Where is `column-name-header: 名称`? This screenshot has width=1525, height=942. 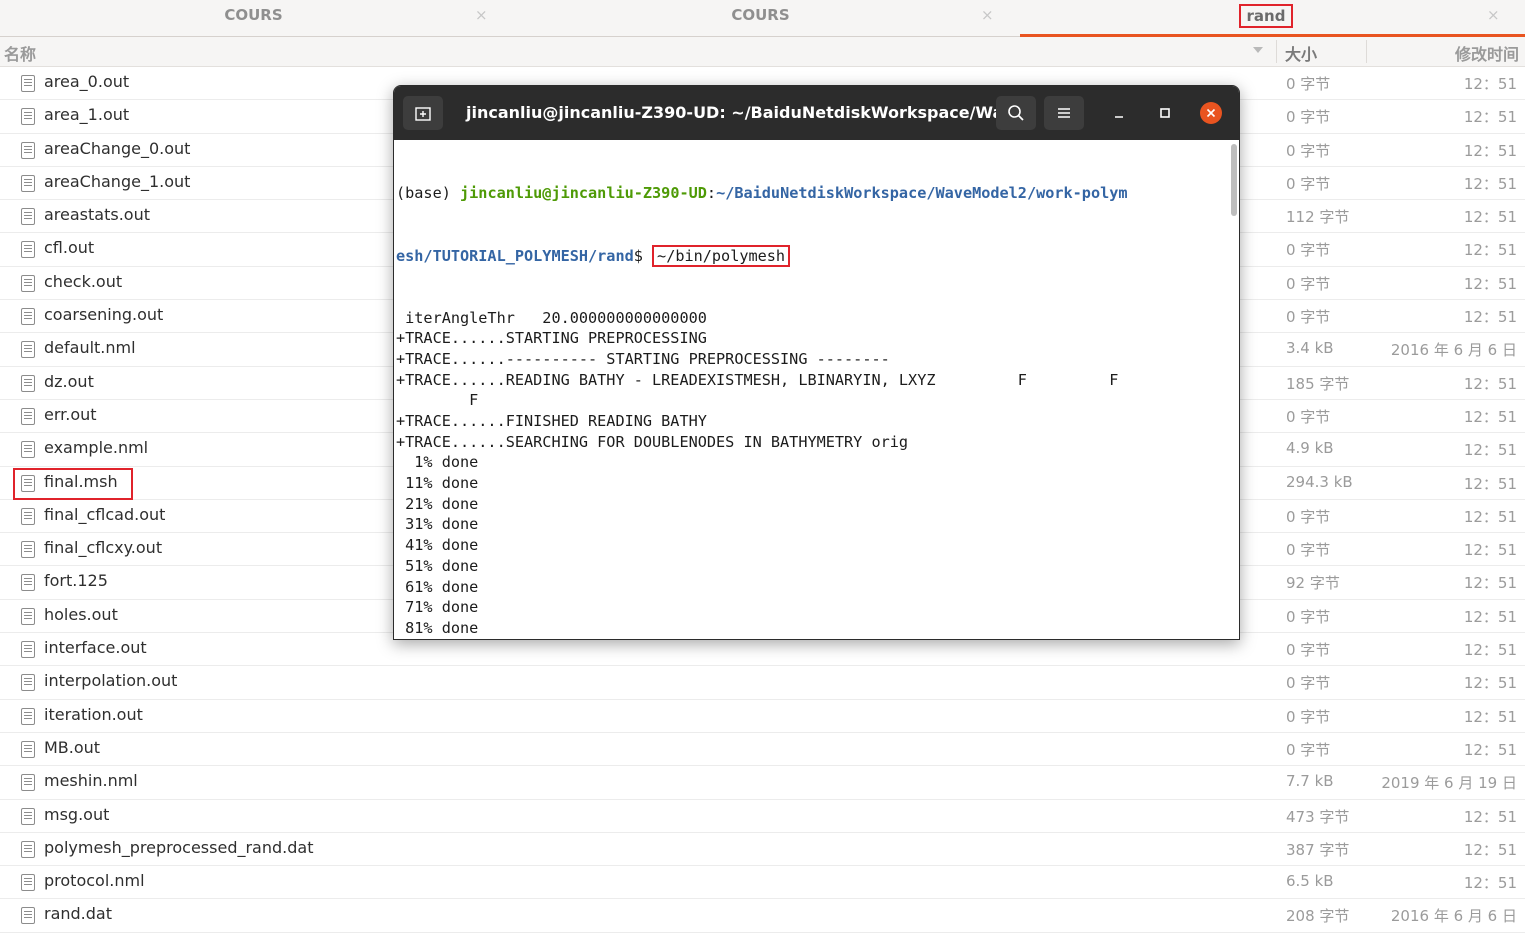 column-name-header: 名称 is located at coordinates (20, 53).